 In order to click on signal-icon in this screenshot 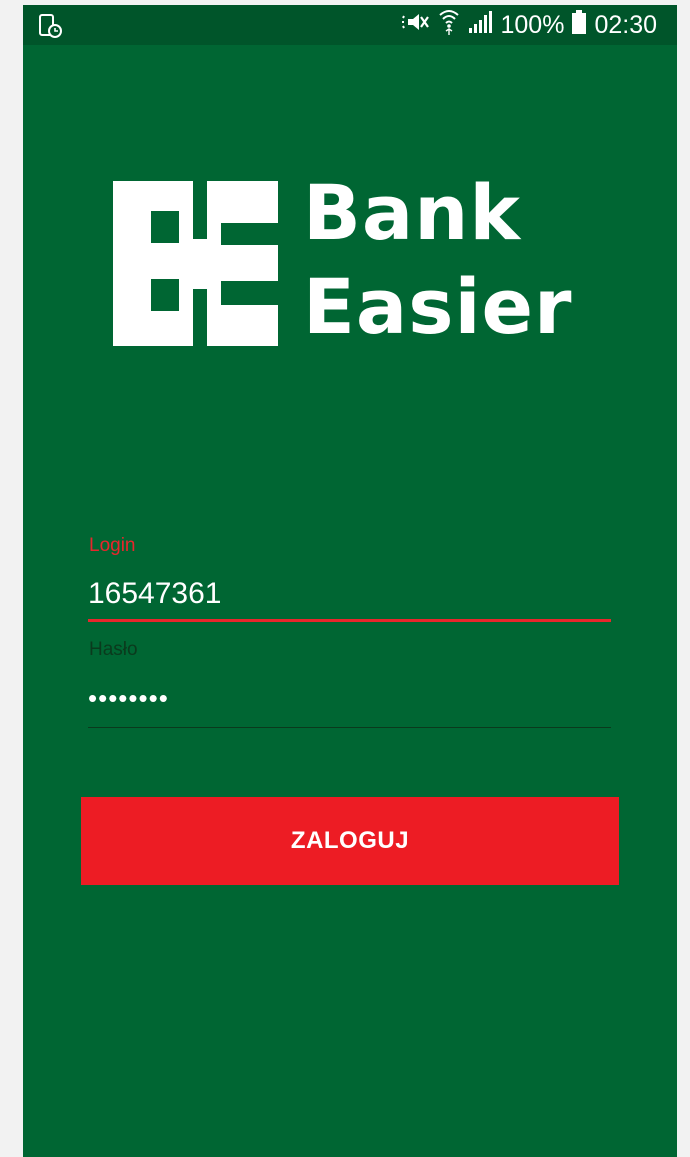, I will do `click(480, 25)`.